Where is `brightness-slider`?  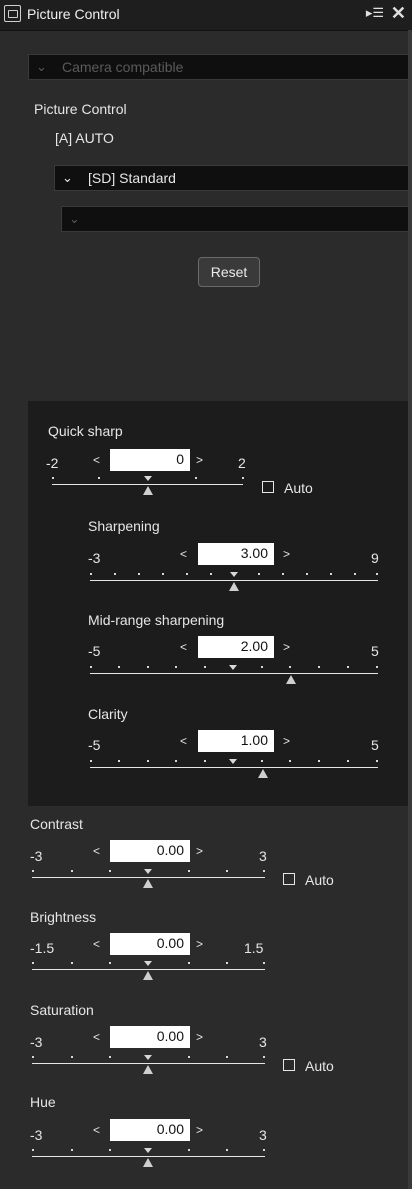 brightness-slider is located at coordinates (148, 969).